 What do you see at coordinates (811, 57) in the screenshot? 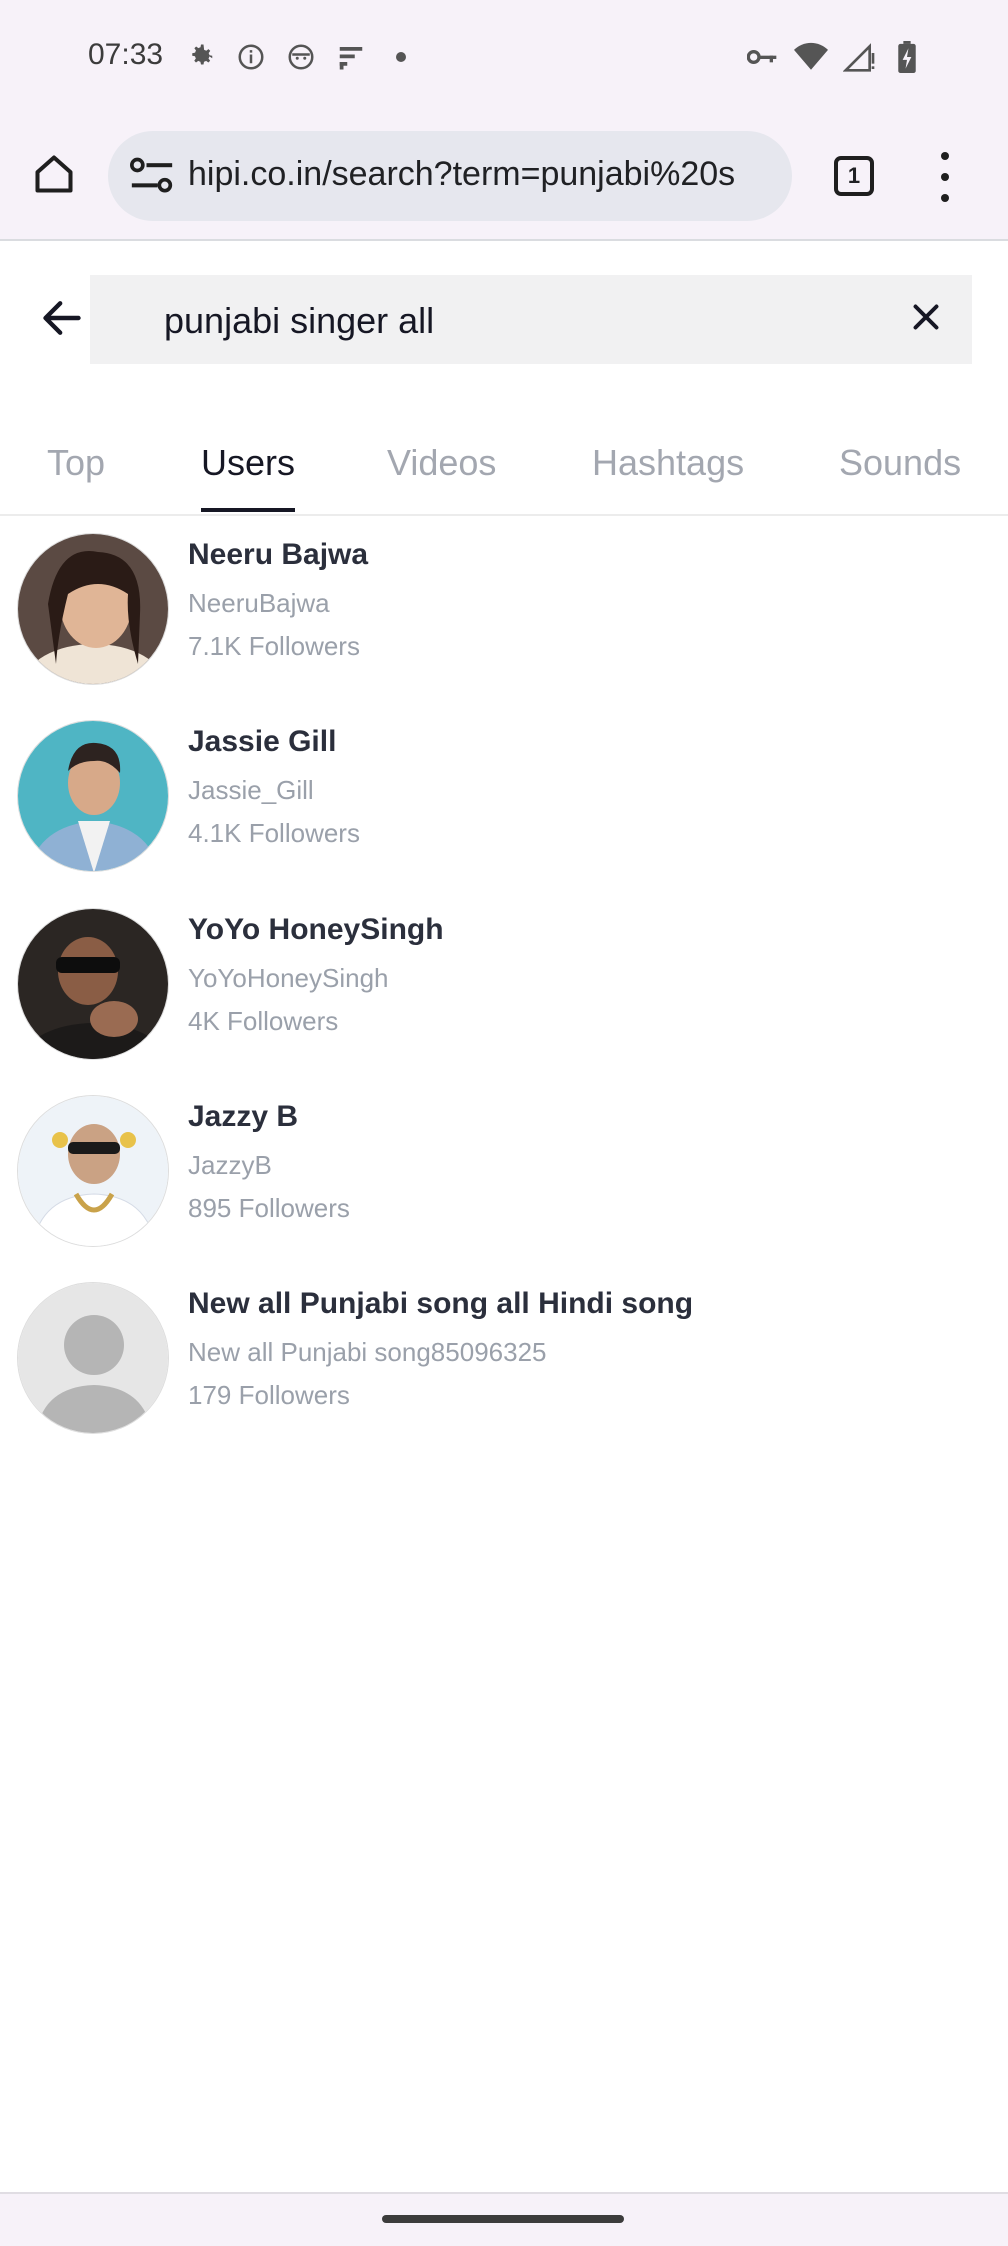
I see `wifi-icon` at bounding box center [811, 57].